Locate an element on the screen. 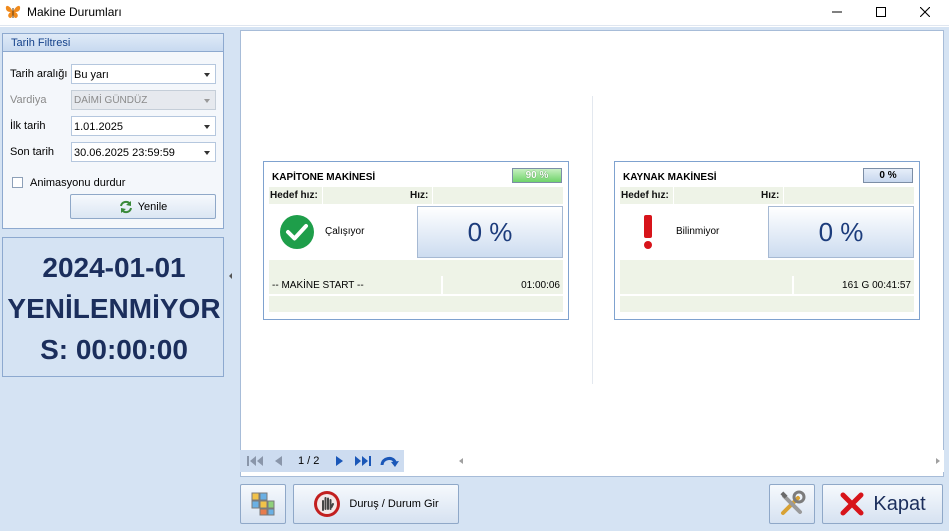 The height and width of the screenshot is (531, 949). layout-button is located at coordinates (263, 504).